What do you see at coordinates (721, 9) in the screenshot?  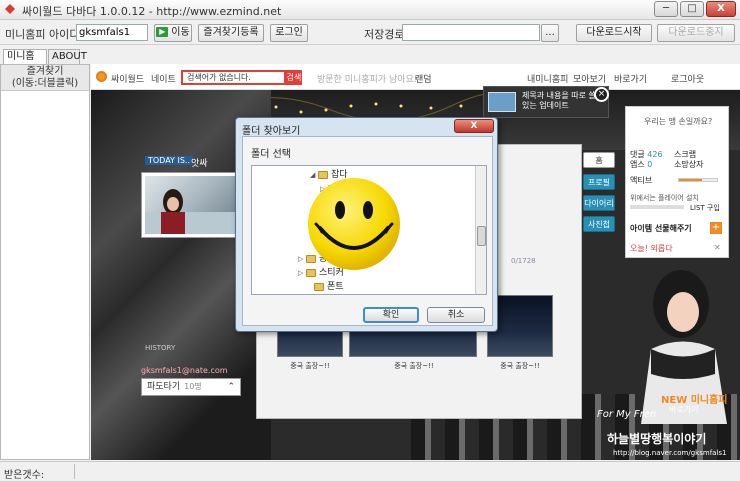 I see `close-button: X` at bounding box center [721, 9].